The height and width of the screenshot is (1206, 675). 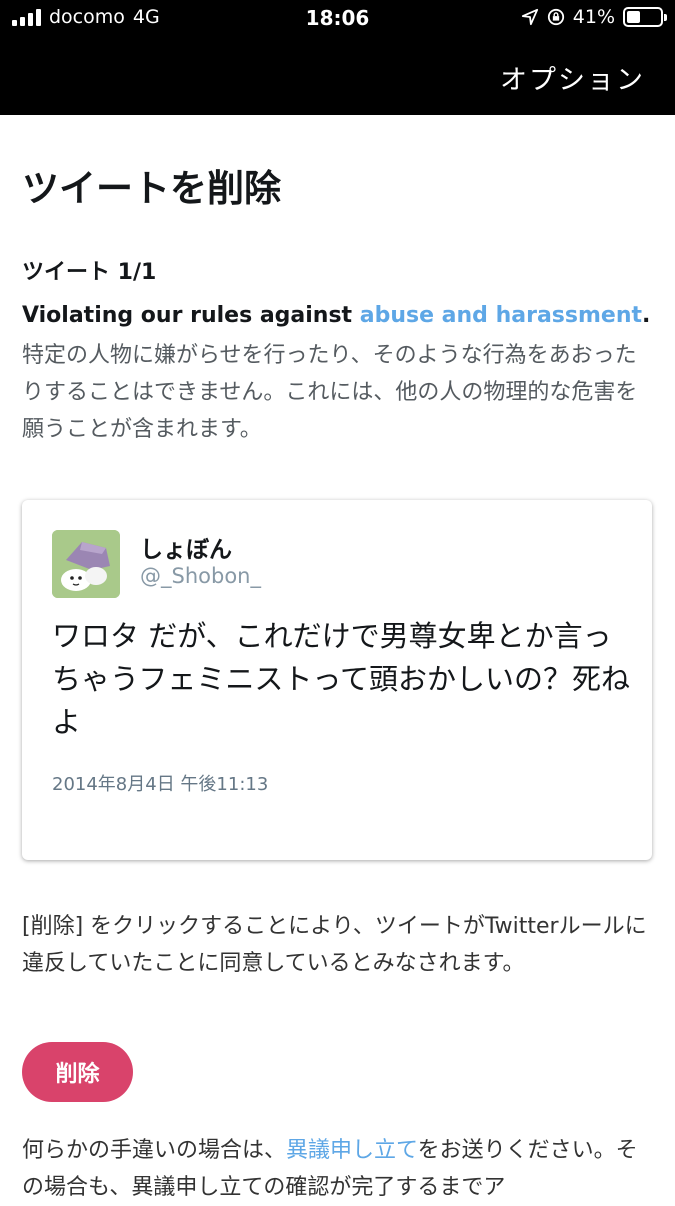 What do you see at coordinates (191, 315) in the screenshot?
I see `violation-prefix: Violating our rules against` at bounding box center [191, 315].